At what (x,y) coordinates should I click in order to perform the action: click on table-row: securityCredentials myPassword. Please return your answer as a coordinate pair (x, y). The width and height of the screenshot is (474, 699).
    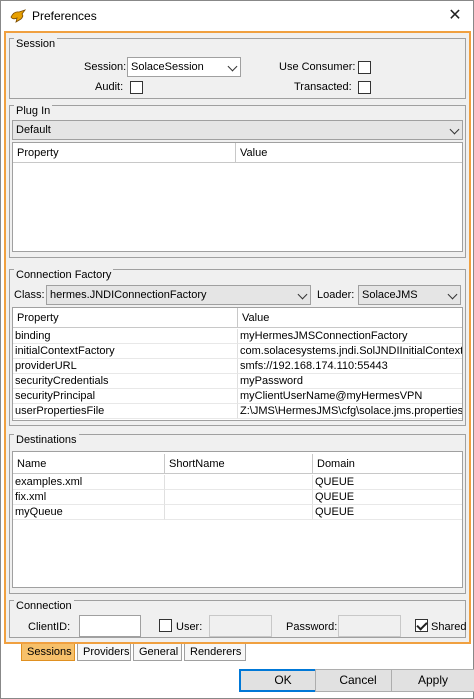
    Looking at the image, I should click on (237, 381).